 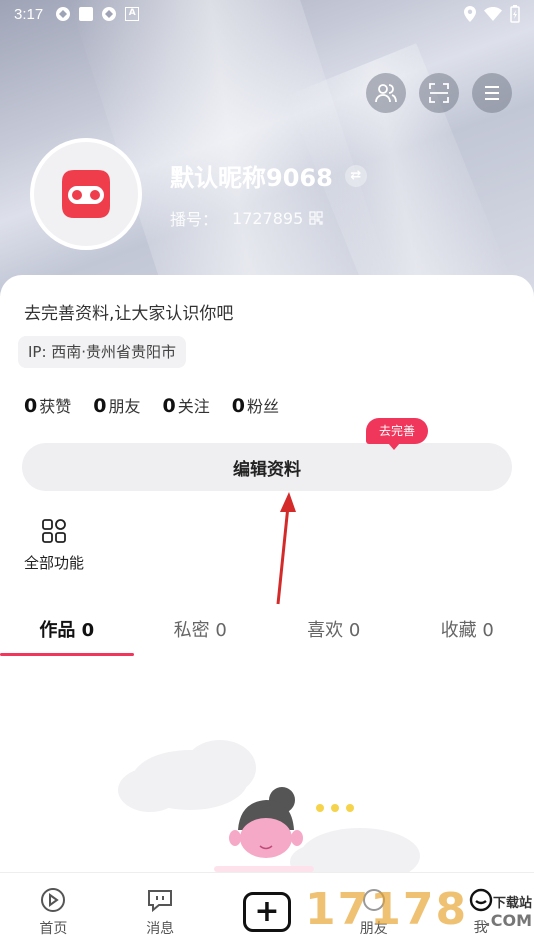 I want to click on complete-profile-badge: 去完善, so click(x=397, y=434).